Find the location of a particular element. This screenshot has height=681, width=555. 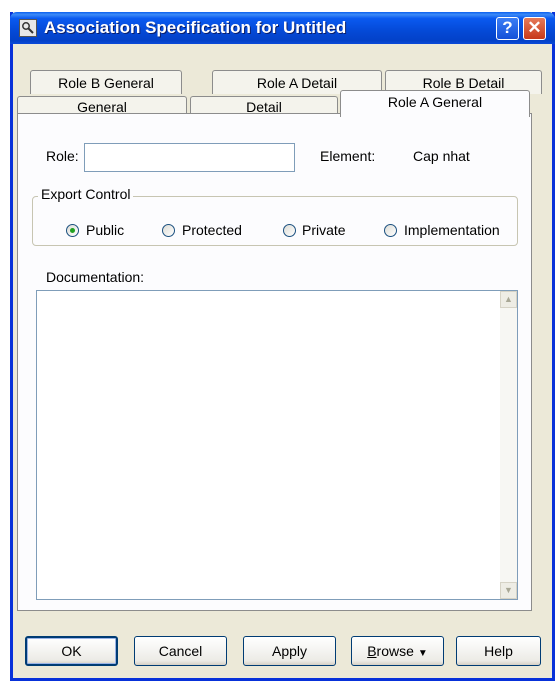

role-input is located at coordinates (189, 157).